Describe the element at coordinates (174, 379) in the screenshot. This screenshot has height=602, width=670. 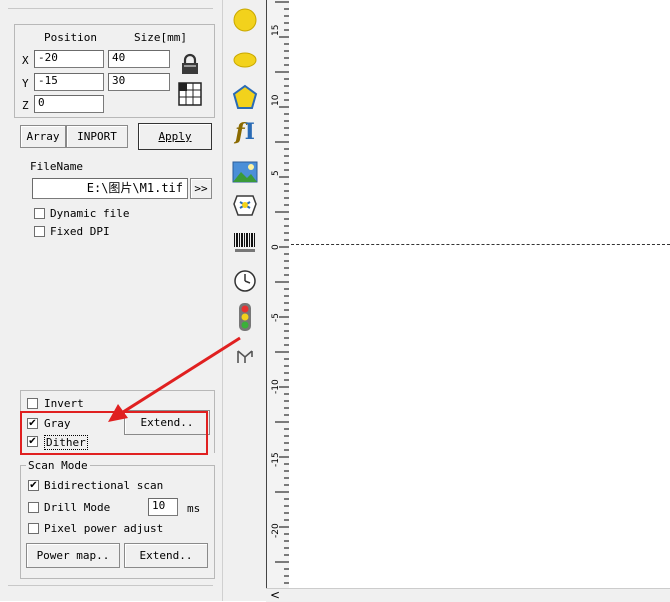
I see `red-arrow-annotation` at that location.